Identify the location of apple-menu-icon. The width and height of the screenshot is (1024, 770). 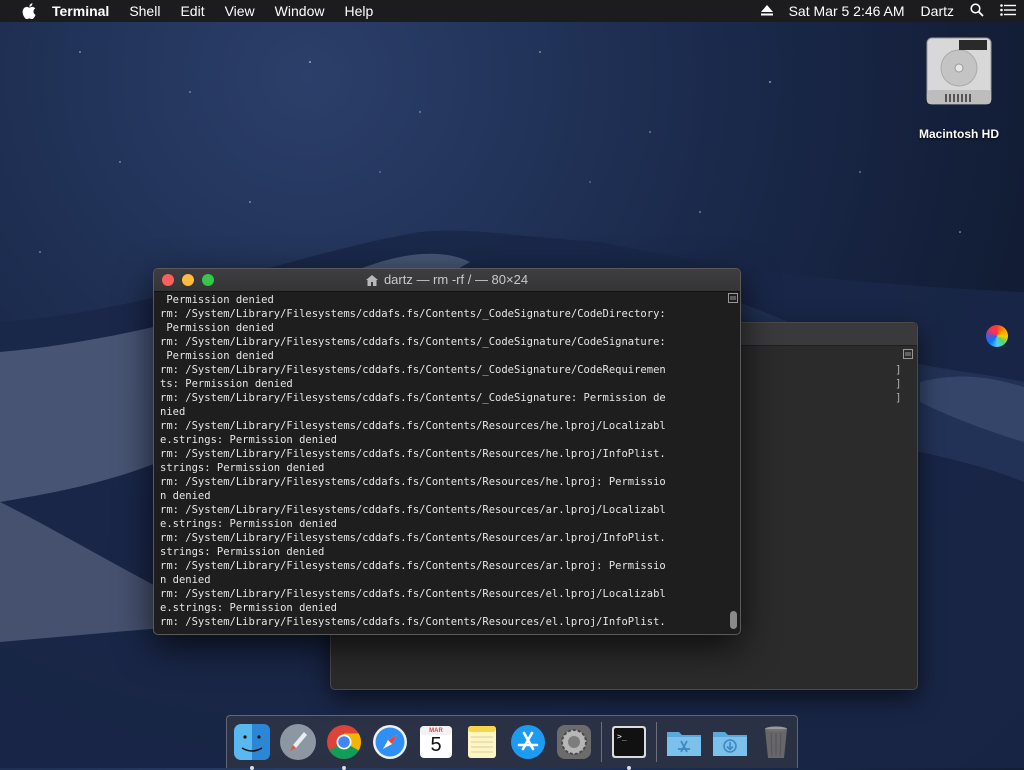
(29, 11).